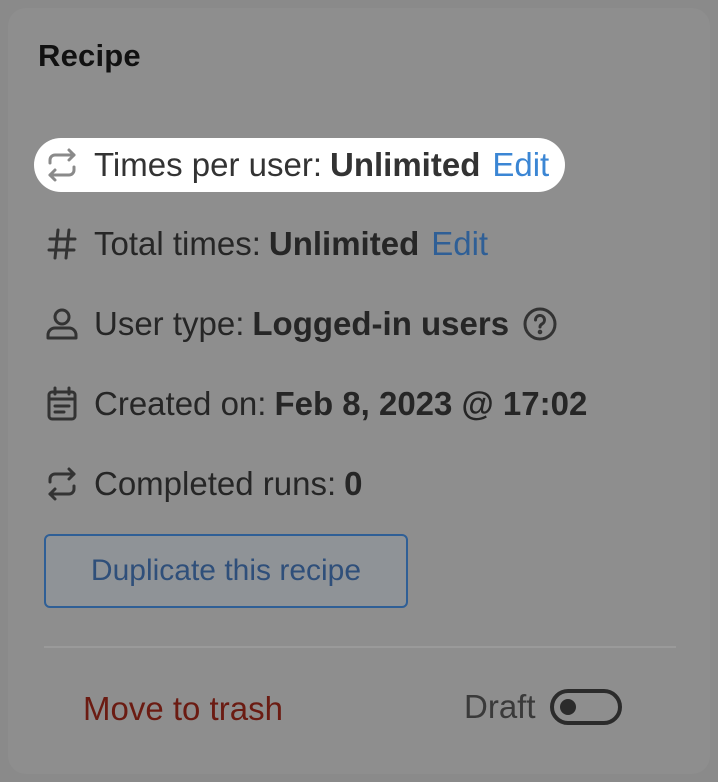 This screenshot has width=718, height=782. What do you see at coordinates (567, 707) in the screenshot?
I see `toggle-knob` at bounding box center [567, 707].